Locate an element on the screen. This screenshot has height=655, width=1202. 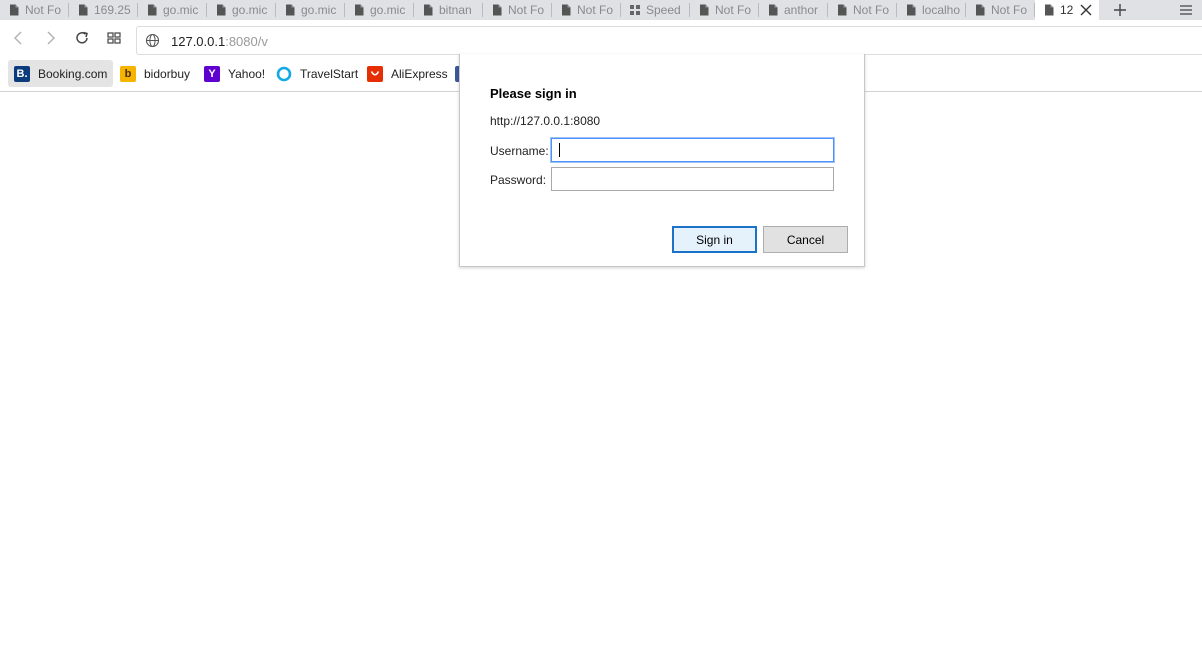
tab: 169.25 is located at coordinates (103, 10).